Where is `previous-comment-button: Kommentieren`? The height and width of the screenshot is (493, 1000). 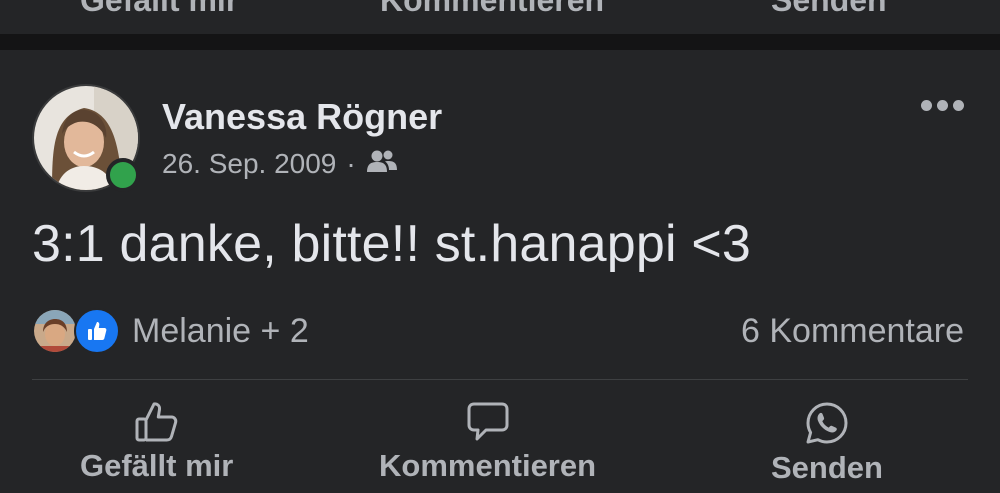 previous-comment-button: Kommentieren is located at coordinates (492, 9).